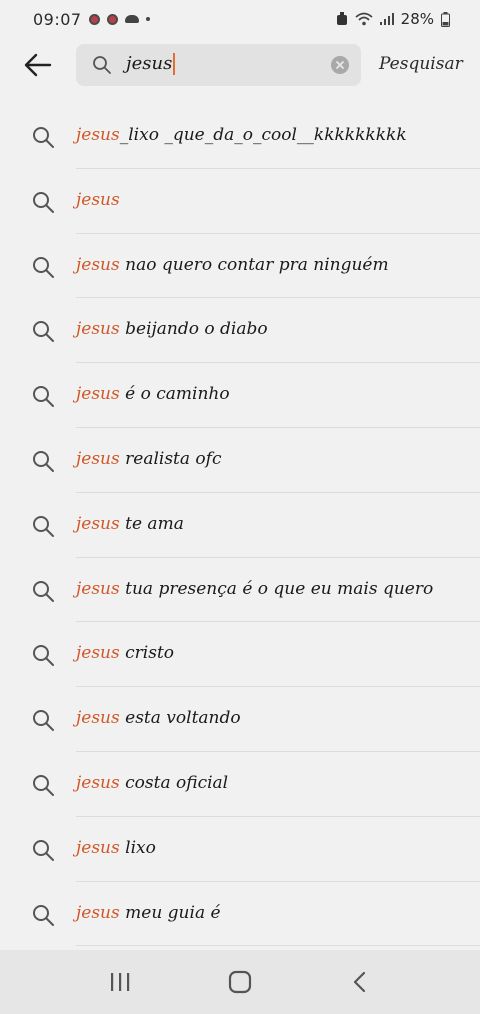 This screenshot has width=480, height=1014. I want to click on suggestion-item: jesus costa oficial, so click(240, 784).